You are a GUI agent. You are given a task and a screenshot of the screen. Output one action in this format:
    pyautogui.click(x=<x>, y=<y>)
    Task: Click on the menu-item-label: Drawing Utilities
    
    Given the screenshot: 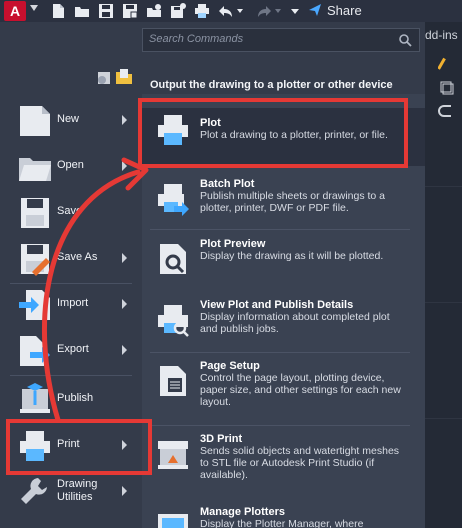 What is the action you would take?
    pyautogui.click(x=77, y=490)
    